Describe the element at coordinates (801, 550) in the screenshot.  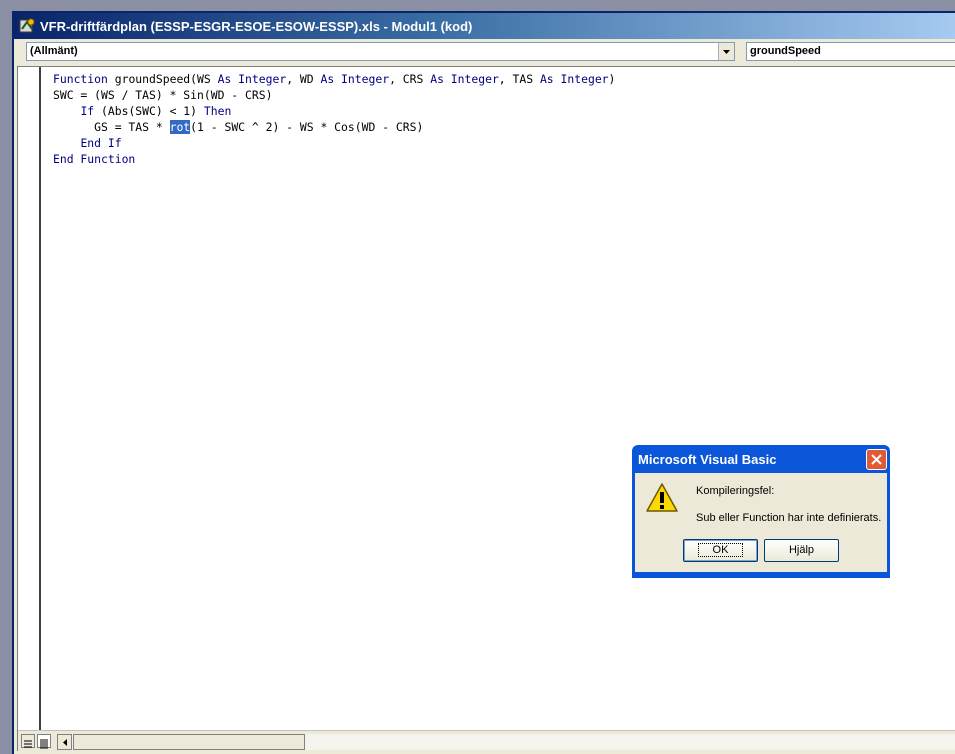
I see `help-button: Hjälp` at that location.